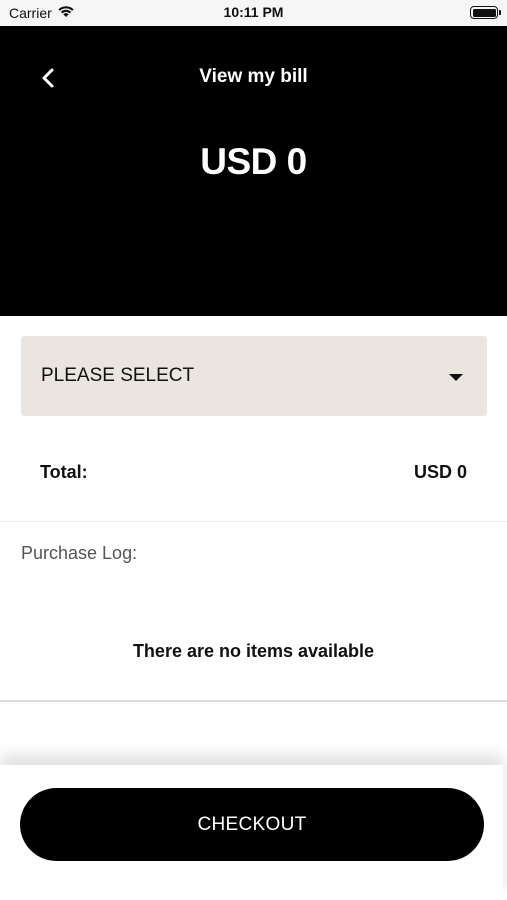  I want to click on status-time: 10:11 PM, so click(253, 12).